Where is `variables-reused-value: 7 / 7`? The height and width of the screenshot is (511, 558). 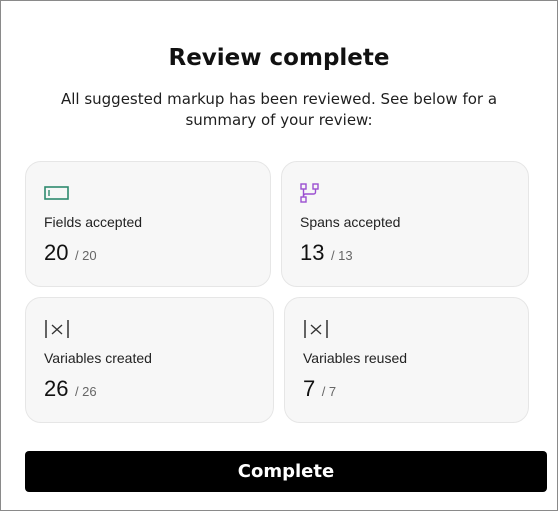 variables-reused-value: 7 / 7 is located at coordinates (319, 389).